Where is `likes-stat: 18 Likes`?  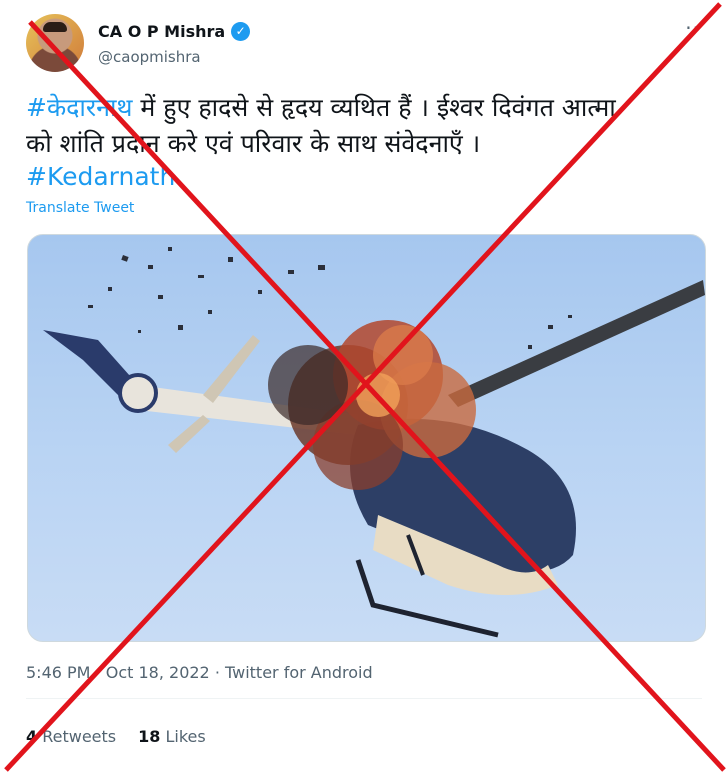
likes-stat: 18 Likes is located at coordinates (172, 736).